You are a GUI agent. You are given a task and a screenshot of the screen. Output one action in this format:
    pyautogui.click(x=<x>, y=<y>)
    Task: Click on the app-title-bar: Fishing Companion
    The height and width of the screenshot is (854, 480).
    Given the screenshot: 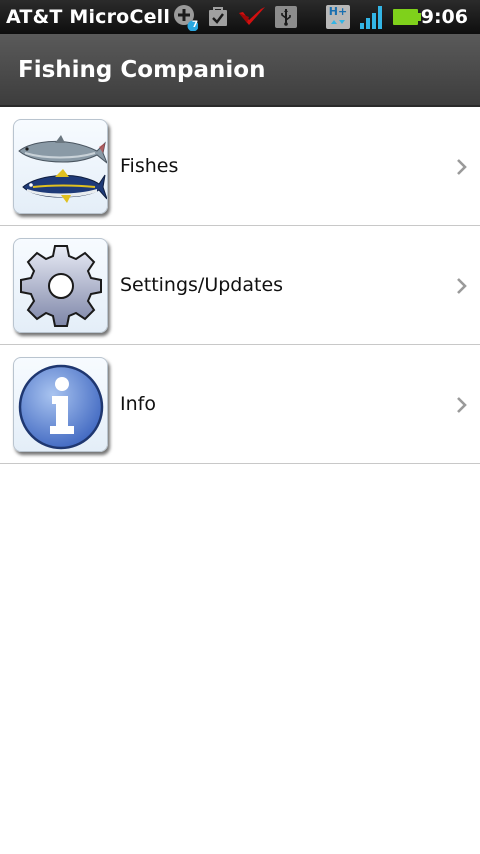 What is the action you would take?
    pyautogui.click(x=240, y=70)
    